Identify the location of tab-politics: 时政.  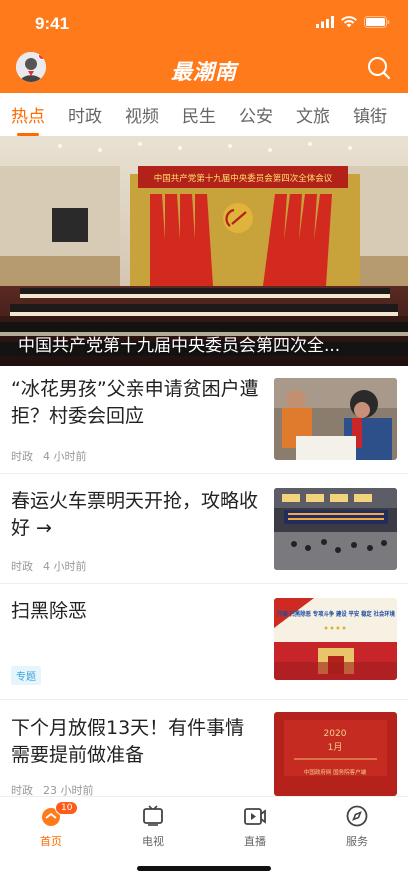
(85, 114).